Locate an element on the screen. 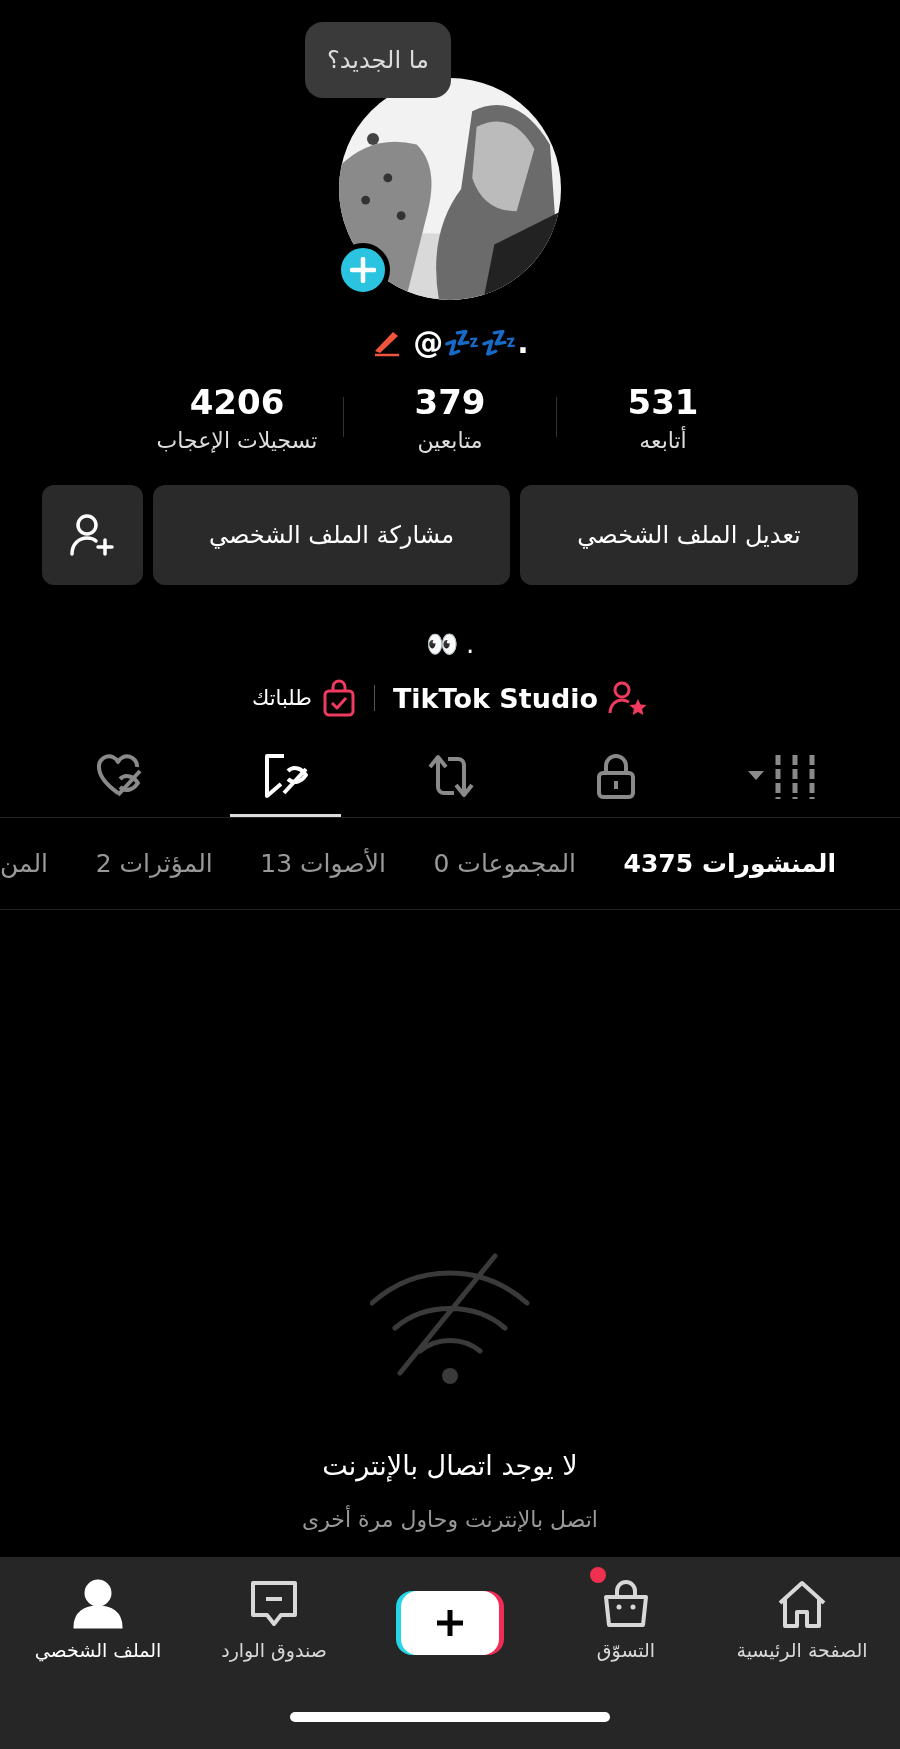 This screenshot has width=900, height=1749. nav-item: صندوق الوارد is located at coordinates (274, 1620).